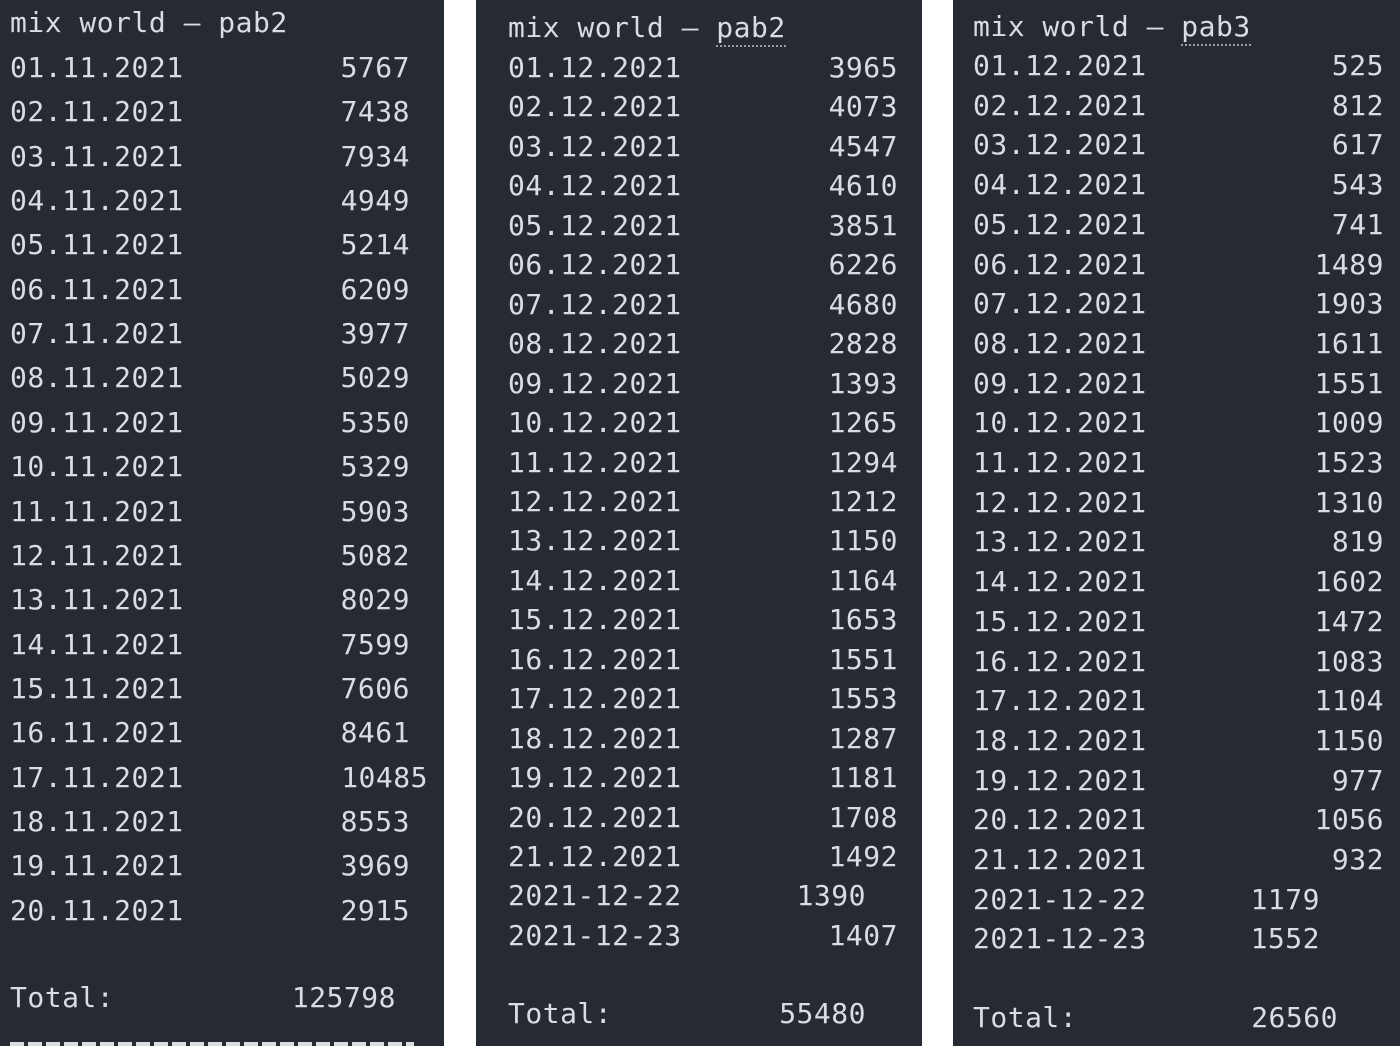  What do you see at coordinates (863, 264) in the screenshot?
I see `row-value: 6226` at bounding box center [863, 264].